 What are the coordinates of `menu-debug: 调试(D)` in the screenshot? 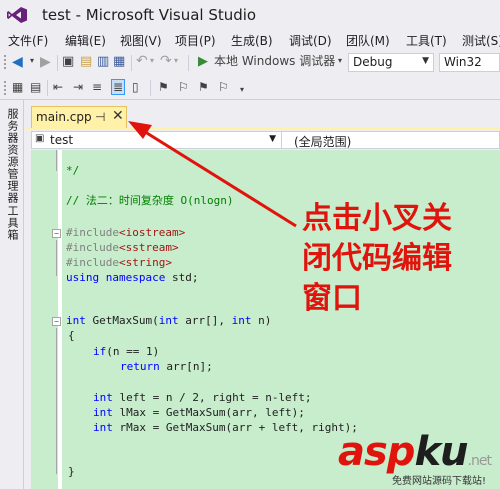 It's located at (310, 40).